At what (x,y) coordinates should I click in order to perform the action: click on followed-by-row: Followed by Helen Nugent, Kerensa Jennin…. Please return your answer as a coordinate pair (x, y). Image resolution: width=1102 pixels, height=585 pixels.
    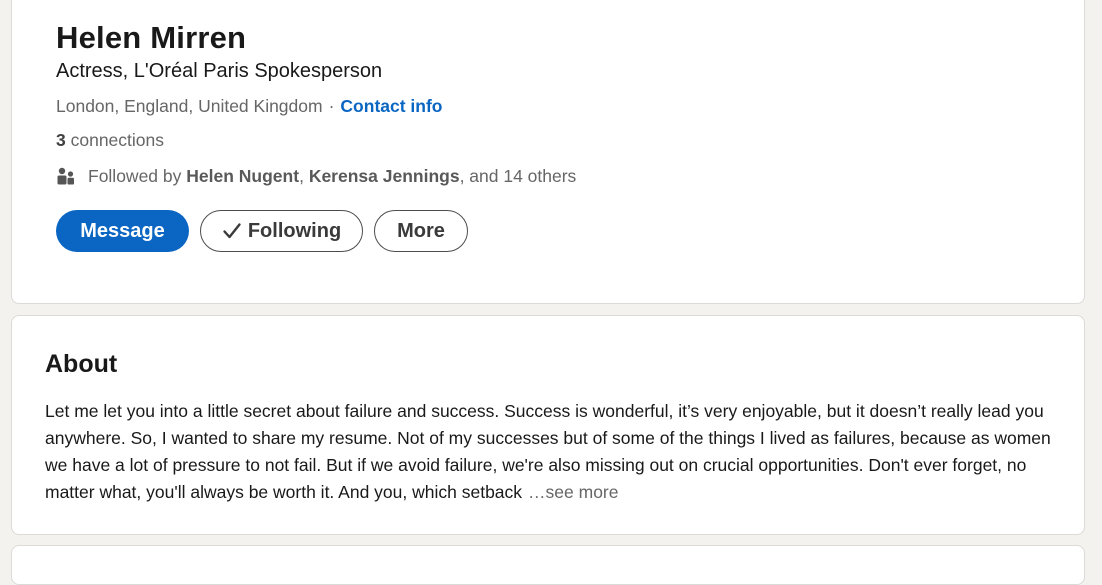
    Looking at the image, I should click on (316, 176).